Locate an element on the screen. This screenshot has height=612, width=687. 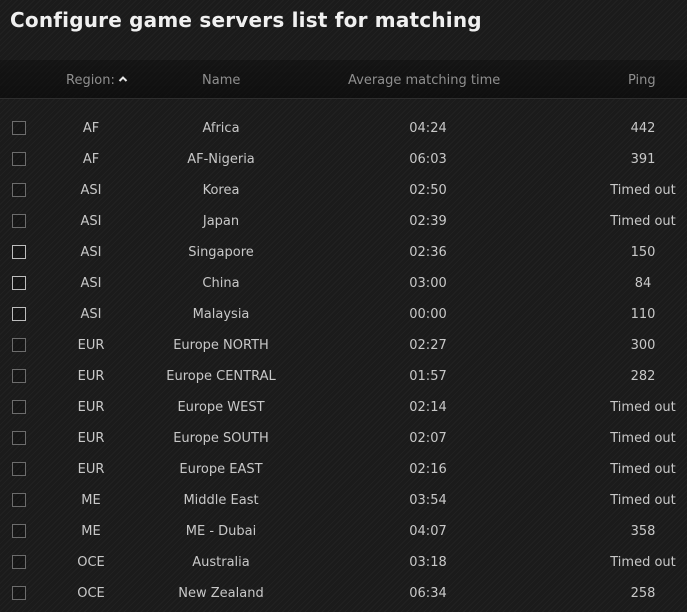
table-row: ASI Japan 02:39 Timed out is located at coordinates (343, 221).